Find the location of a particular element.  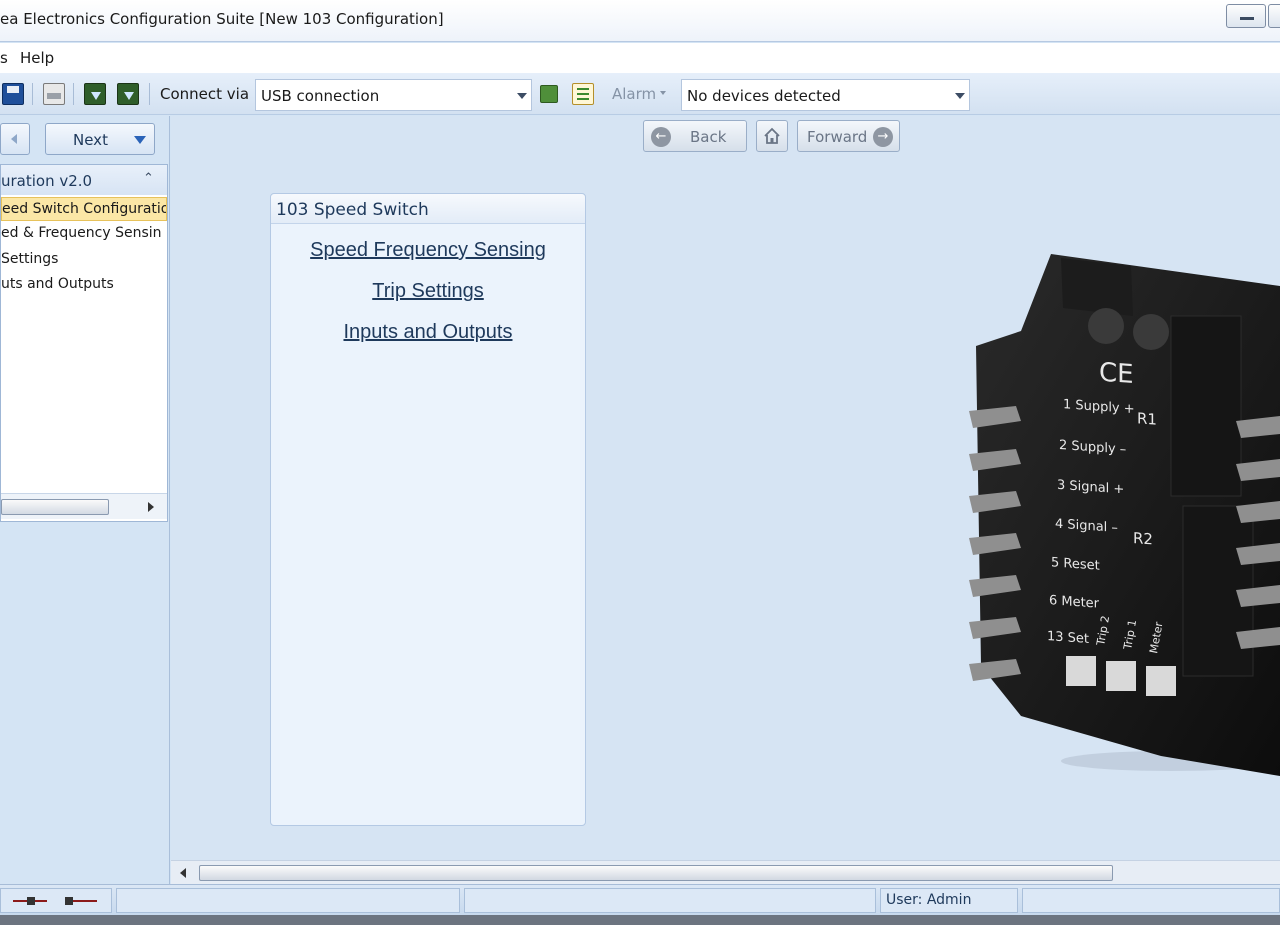

status-bar: User: Admin is located at coordinates (640, 899).